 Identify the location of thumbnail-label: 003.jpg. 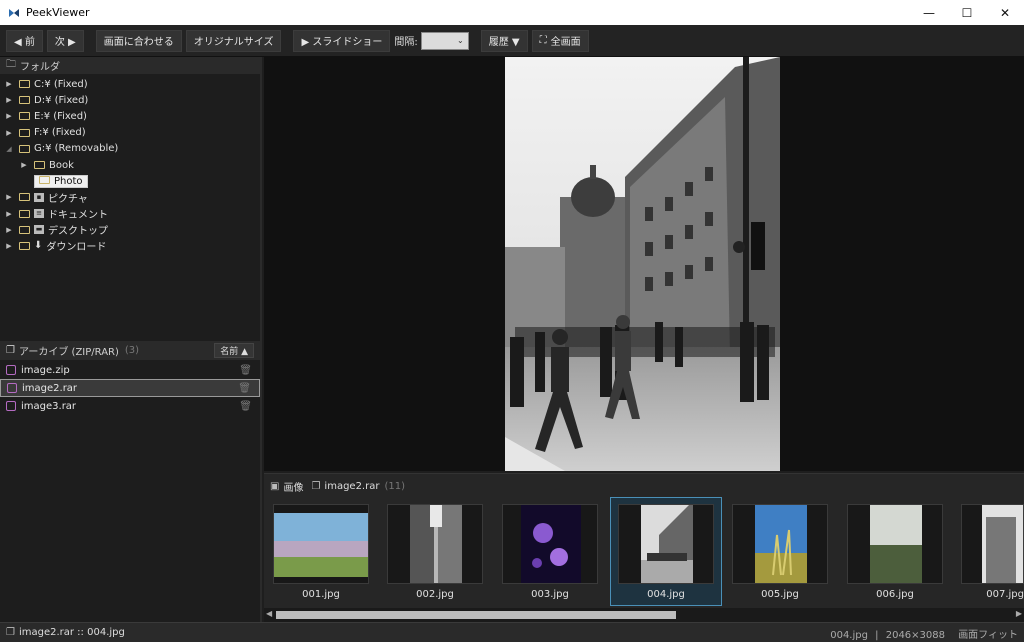
(550, 594).